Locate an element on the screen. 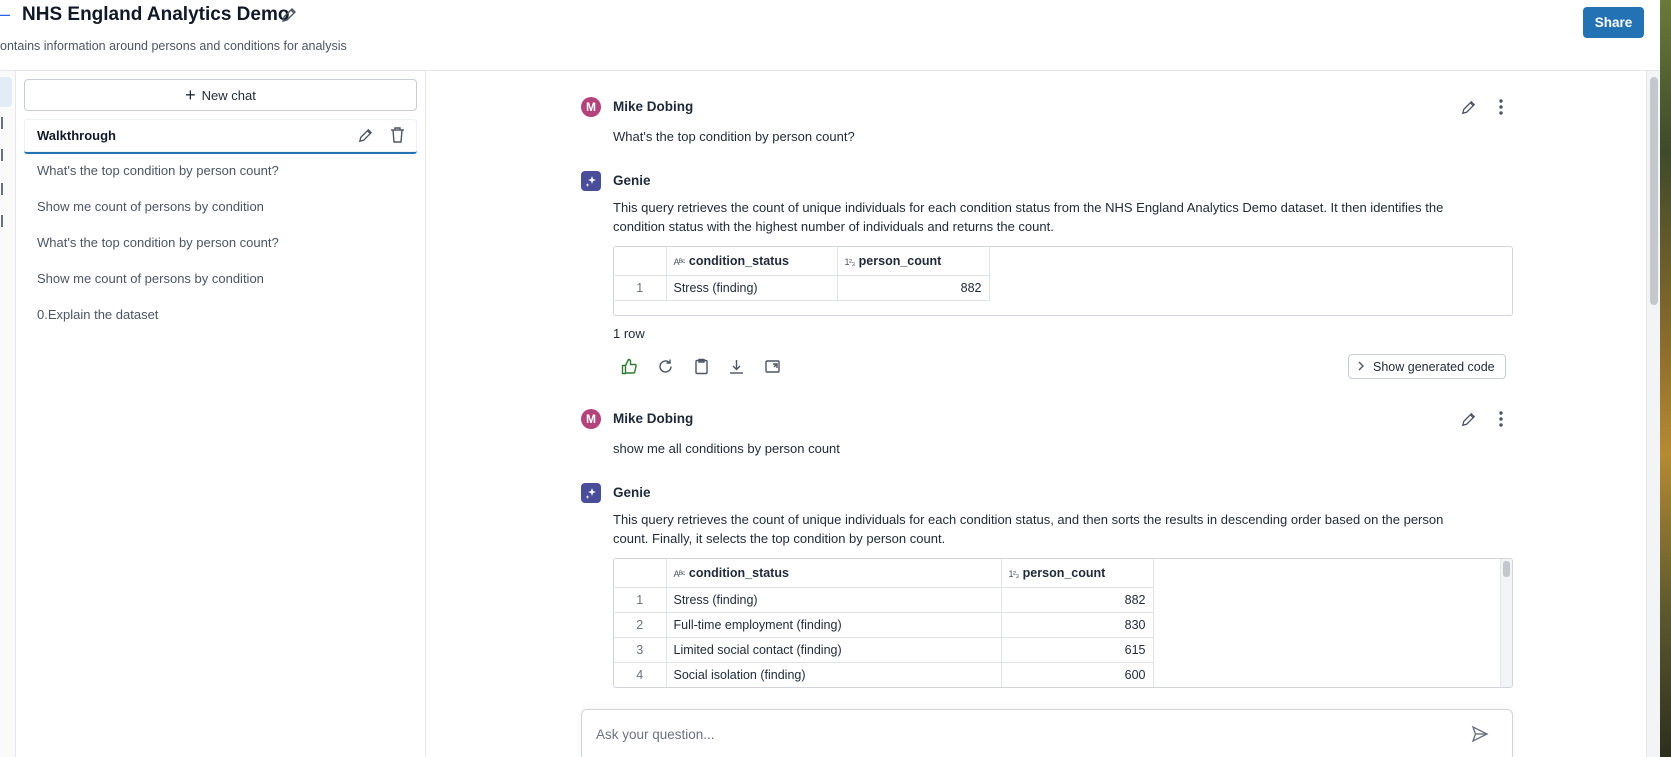 Image resolution: width=1671 pixels, height=757 pixels. row-count: 1 row is located at coordinates (629, 333).